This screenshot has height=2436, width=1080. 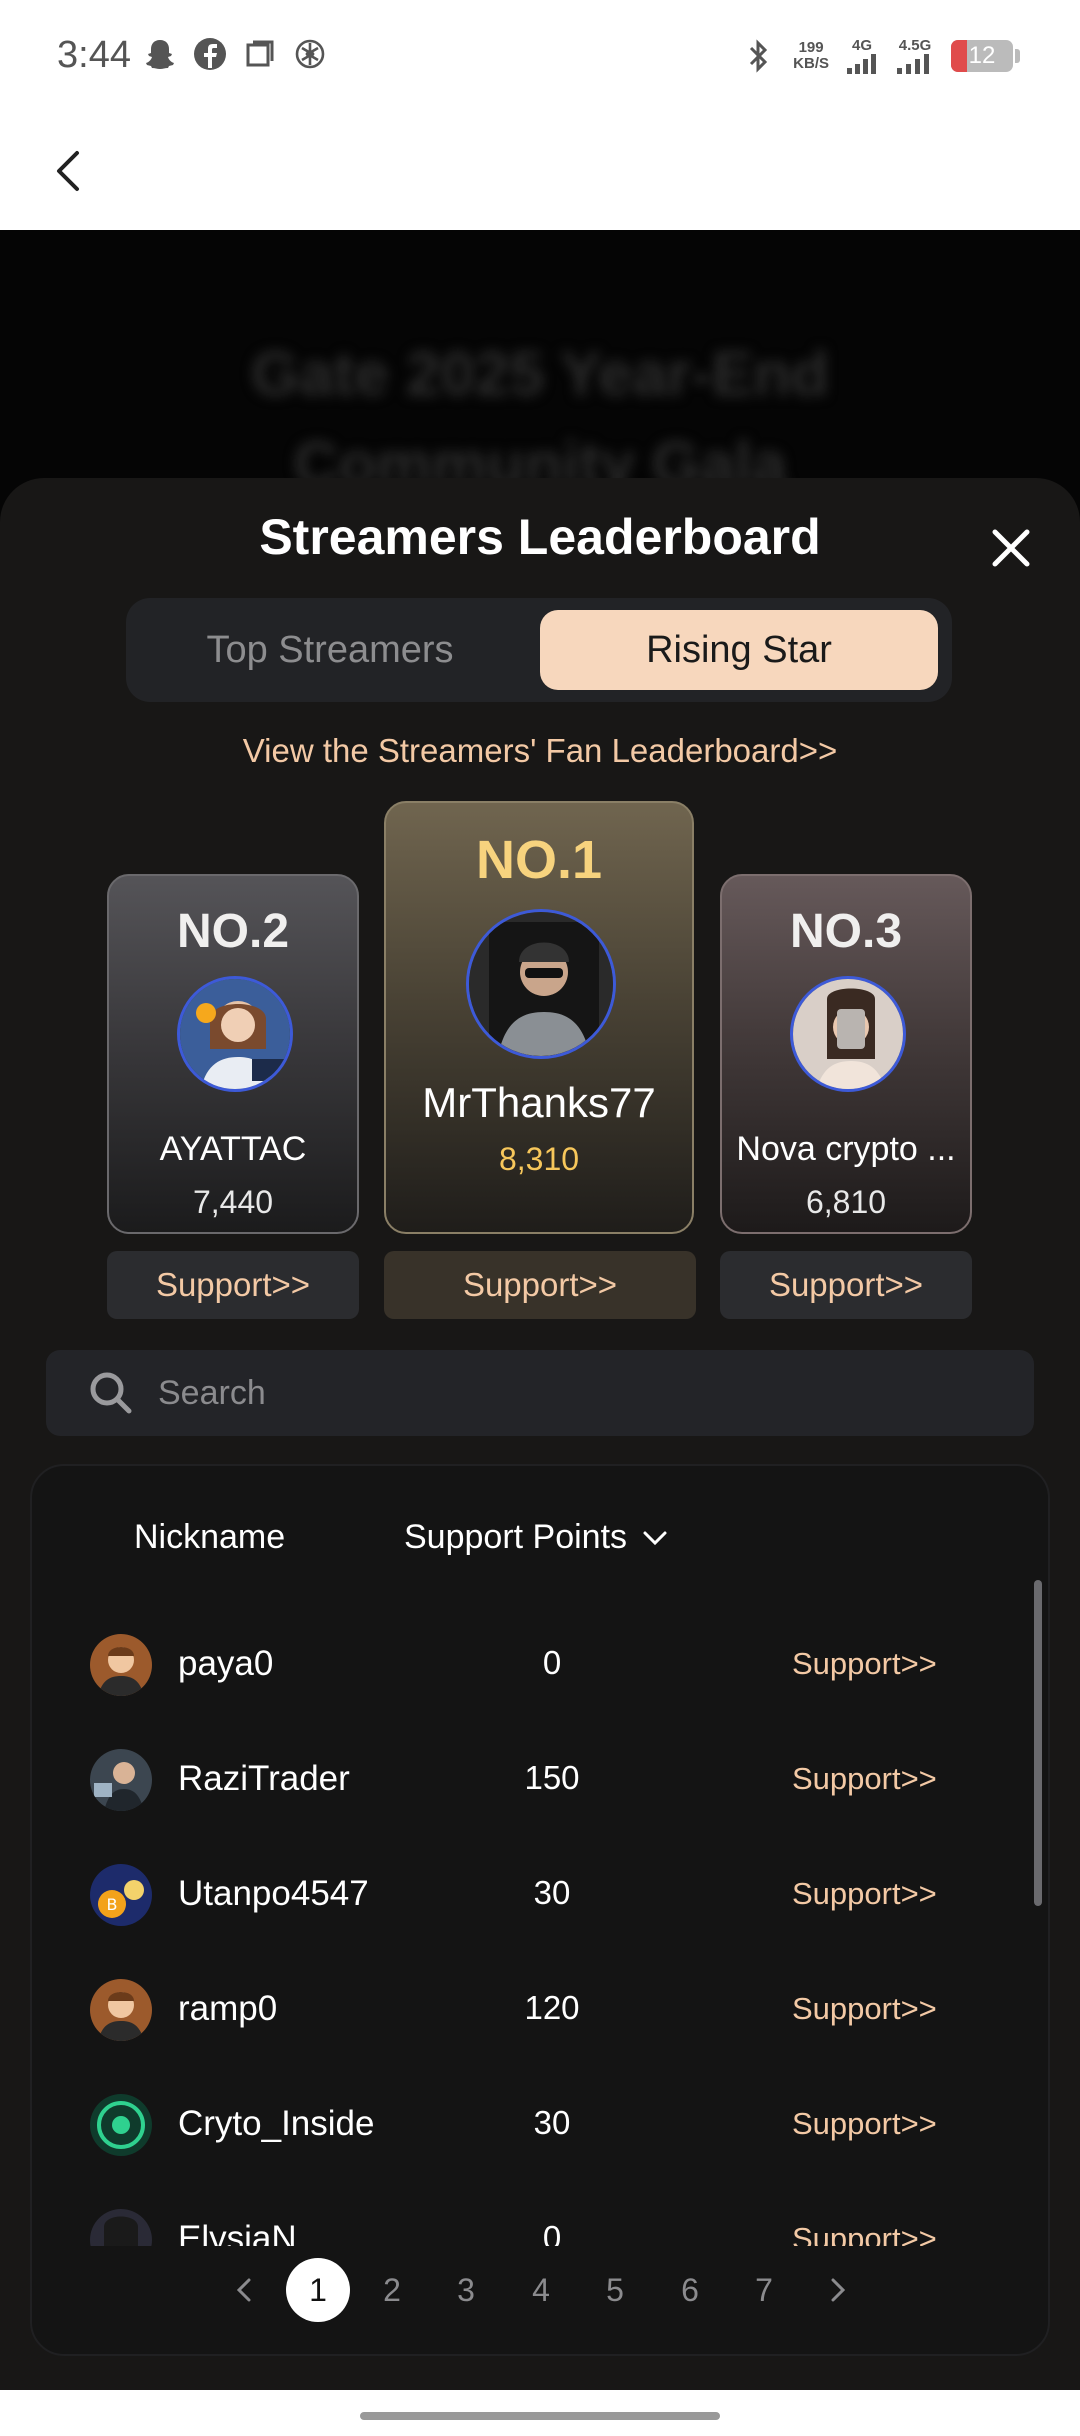 I want to click on home-bar, so click(x=540, y=2416).